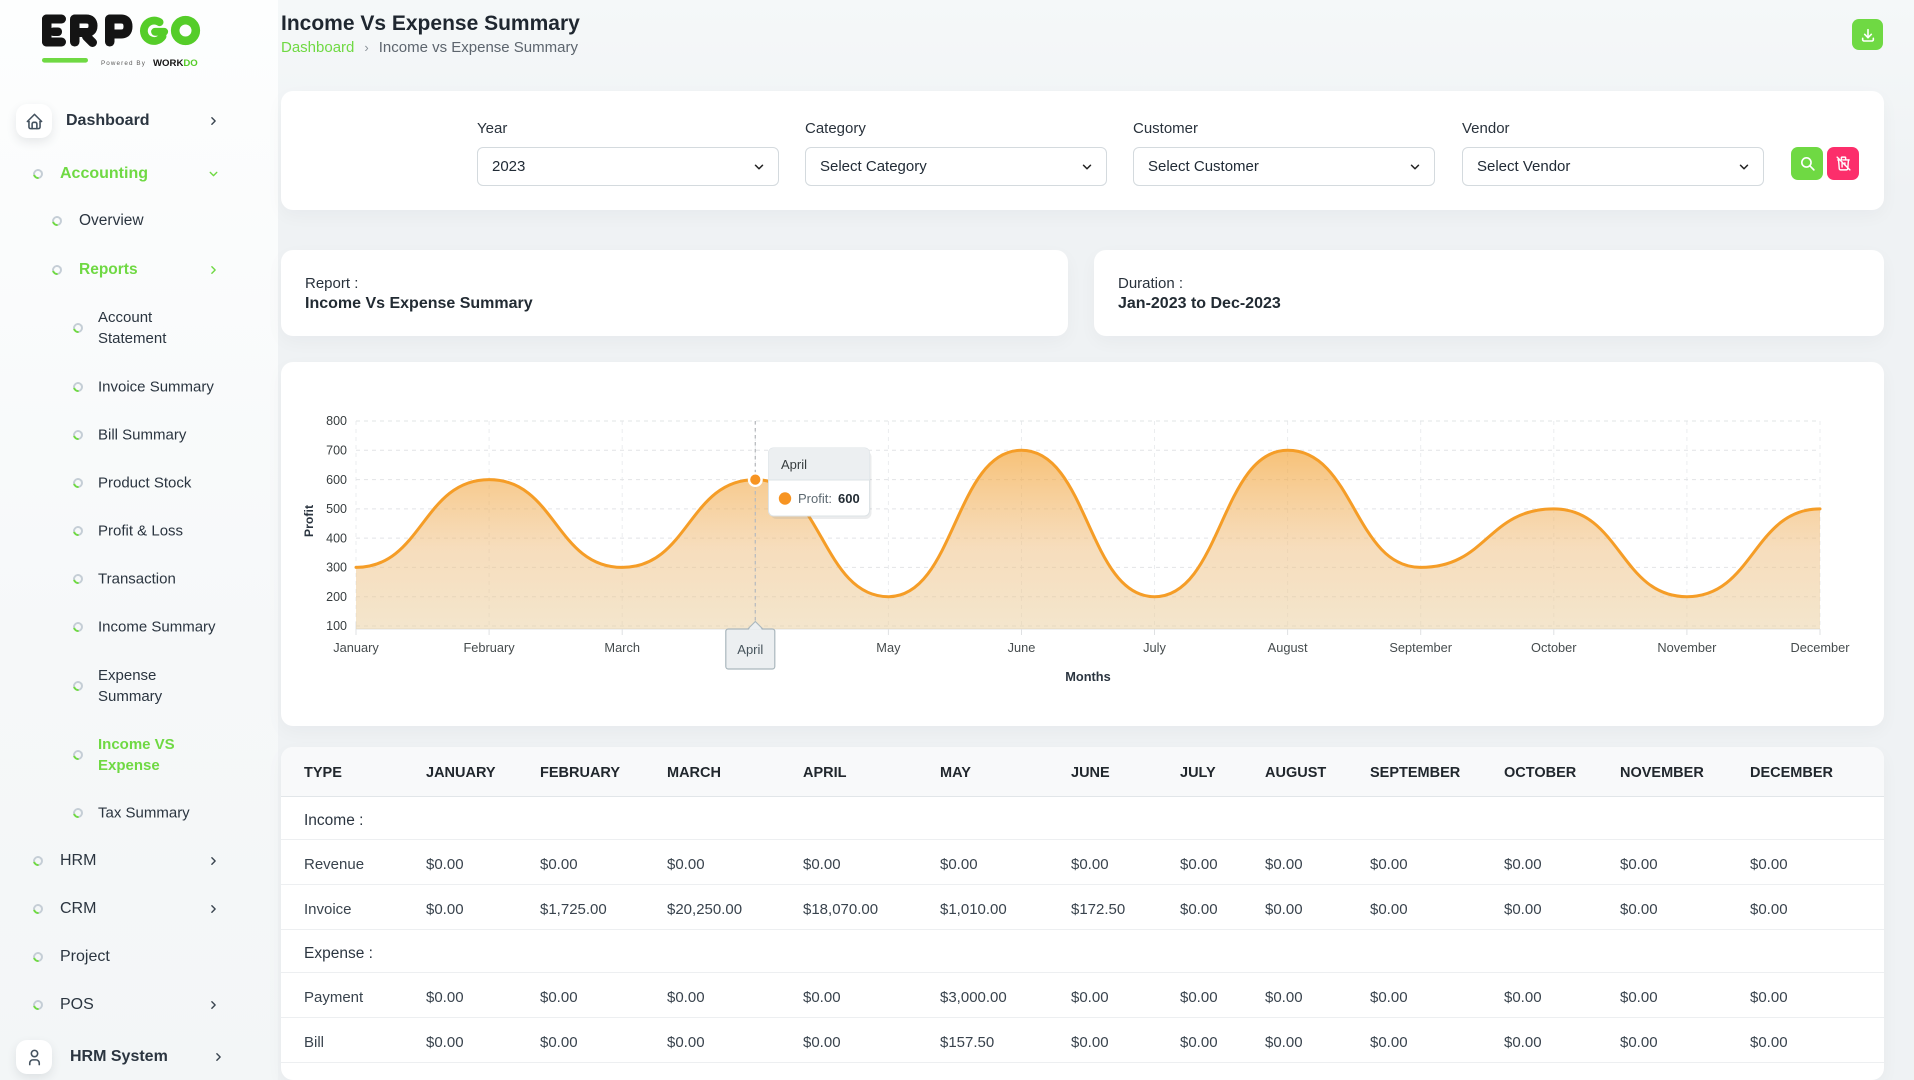  What do you see at coordinates (1687, 647) in the screenshot?
I see `svg-text: November` at bounding box center [1687, 647].